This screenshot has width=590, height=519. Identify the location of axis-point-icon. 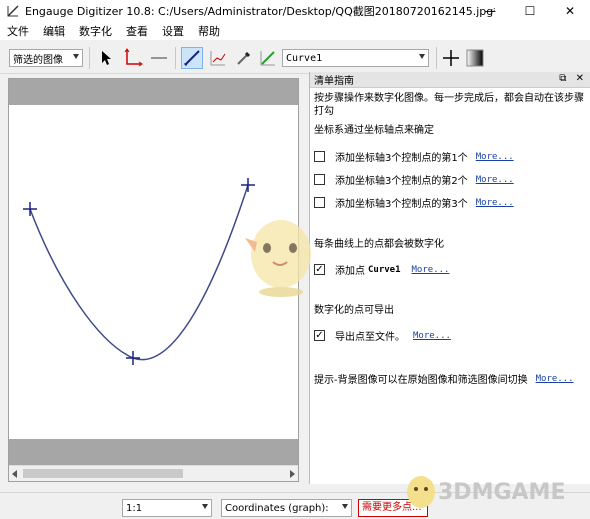
(133, 57).